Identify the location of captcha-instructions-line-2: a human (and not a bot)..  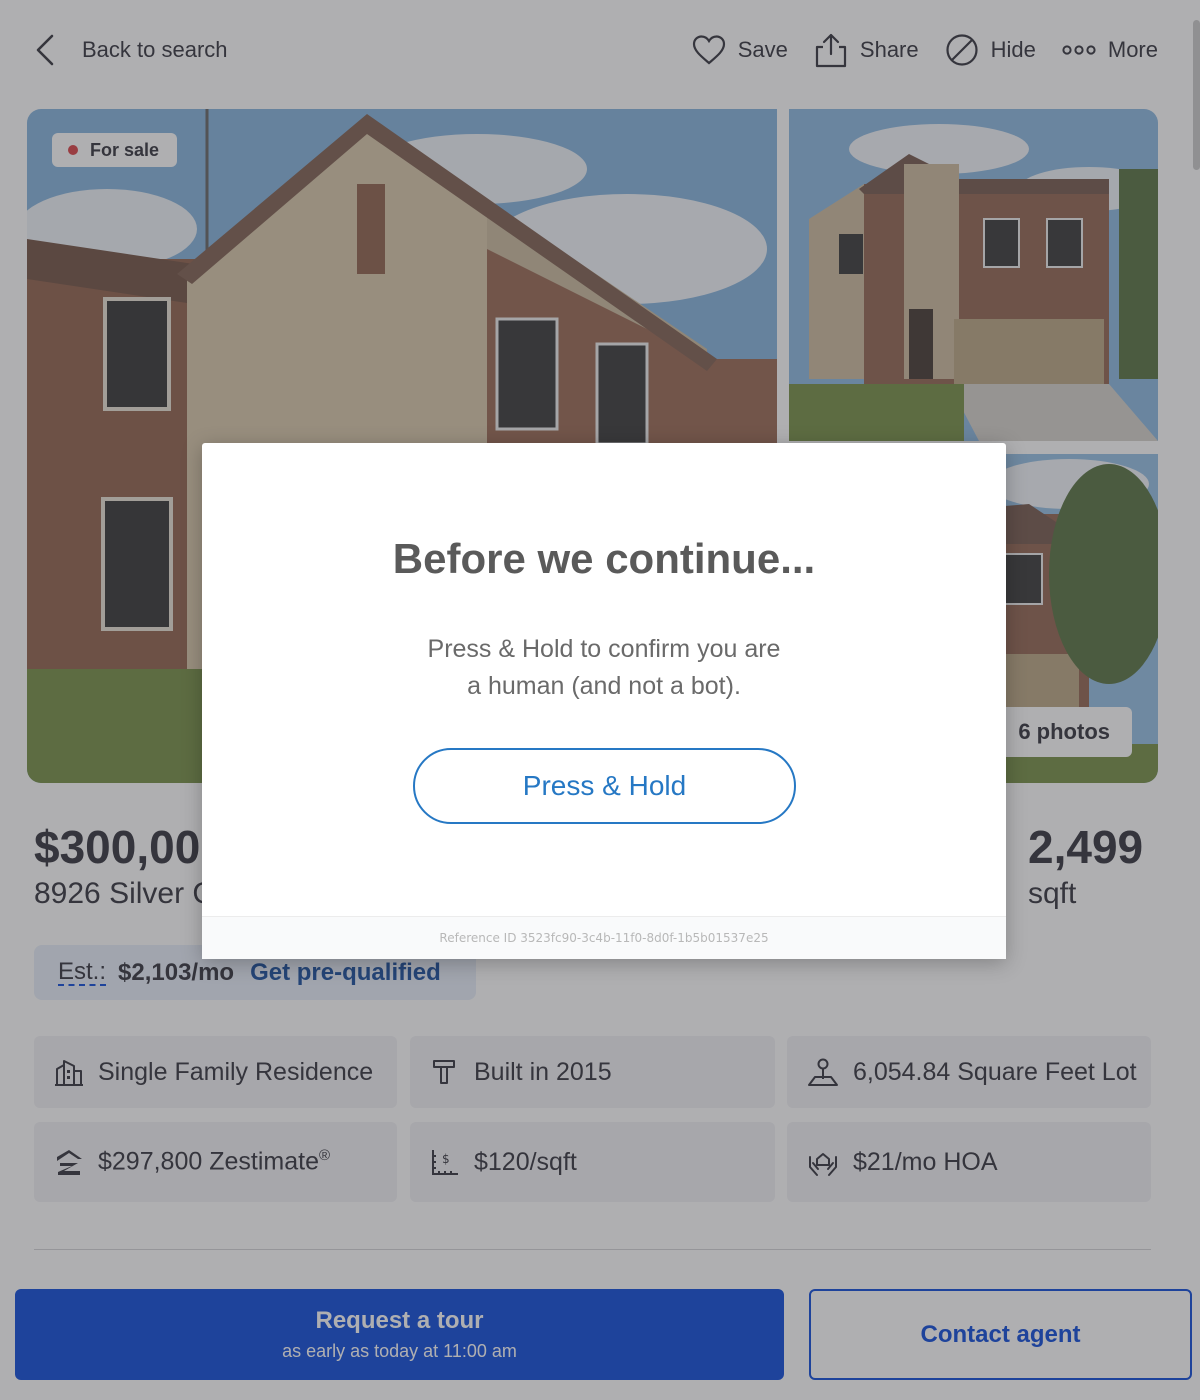
(604, 686).